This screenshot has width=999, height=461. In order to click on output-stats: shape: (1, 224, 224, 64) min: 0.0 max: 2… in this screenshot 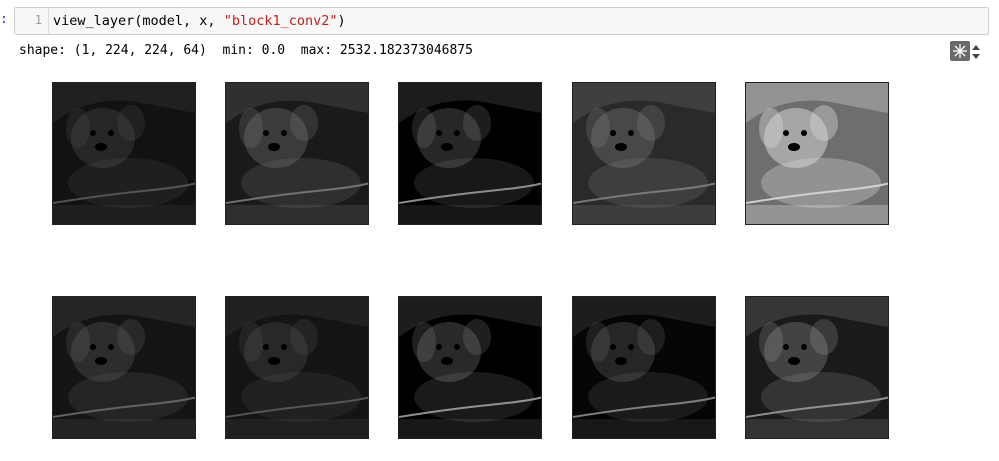, I will do `click(246, 50)`.